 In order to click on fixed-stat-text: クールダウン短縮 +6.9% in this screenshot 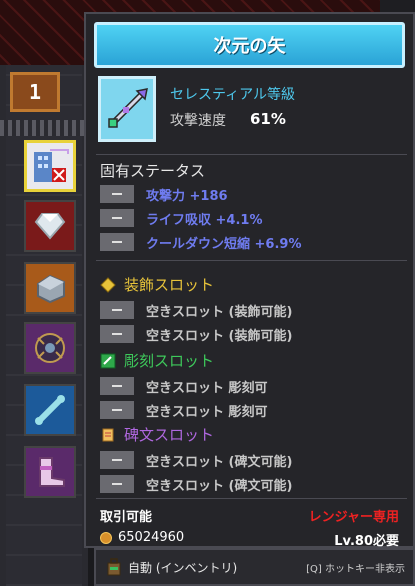, I will do `click(224, 244)`.